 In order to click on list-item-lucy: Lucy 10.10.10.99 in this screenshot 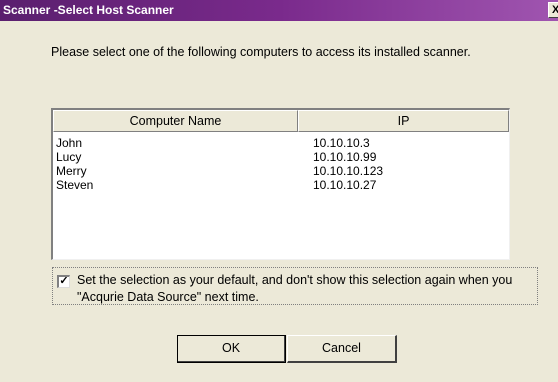, I will do `click(281, 157)`.